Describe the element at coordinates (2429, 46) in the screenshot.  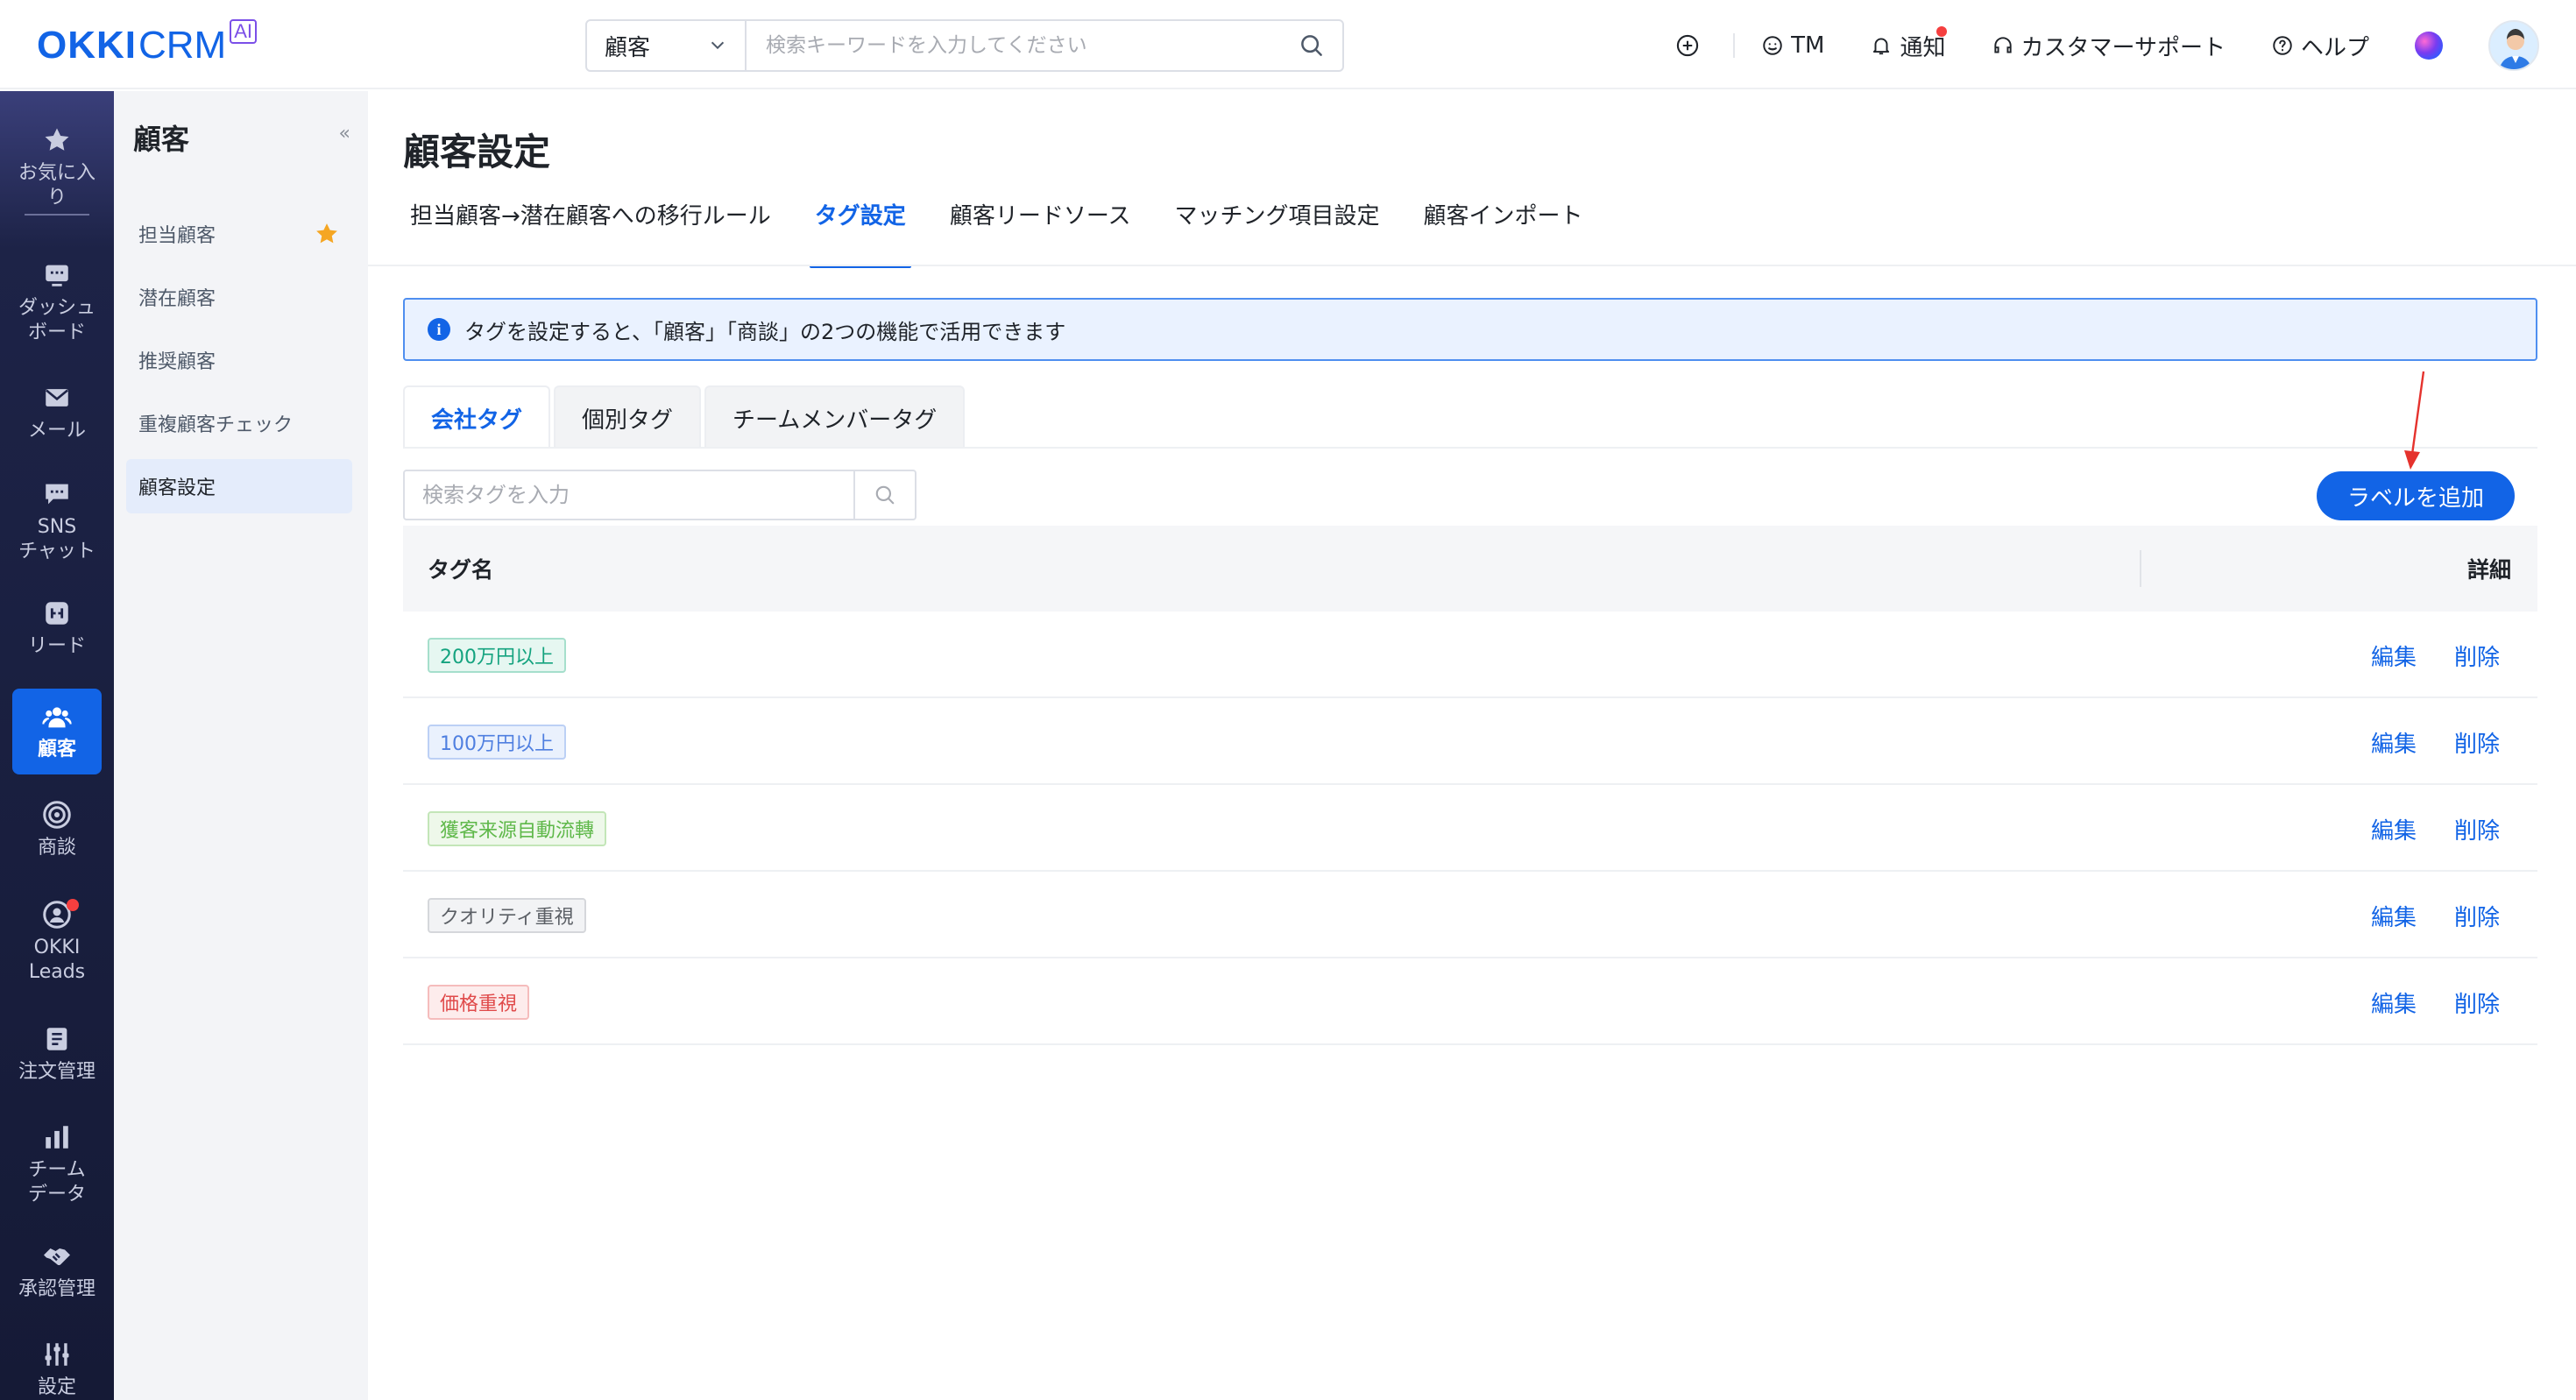
I see `ai-assistant-icon` at that location.